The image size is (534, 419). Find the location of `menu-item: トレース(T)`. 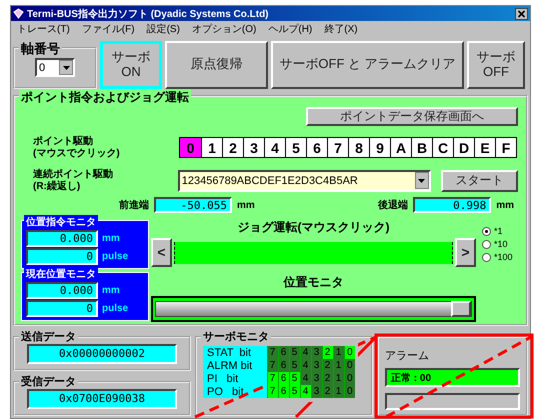

menu-item: トレース(T) is located at coordinates (43, 29).